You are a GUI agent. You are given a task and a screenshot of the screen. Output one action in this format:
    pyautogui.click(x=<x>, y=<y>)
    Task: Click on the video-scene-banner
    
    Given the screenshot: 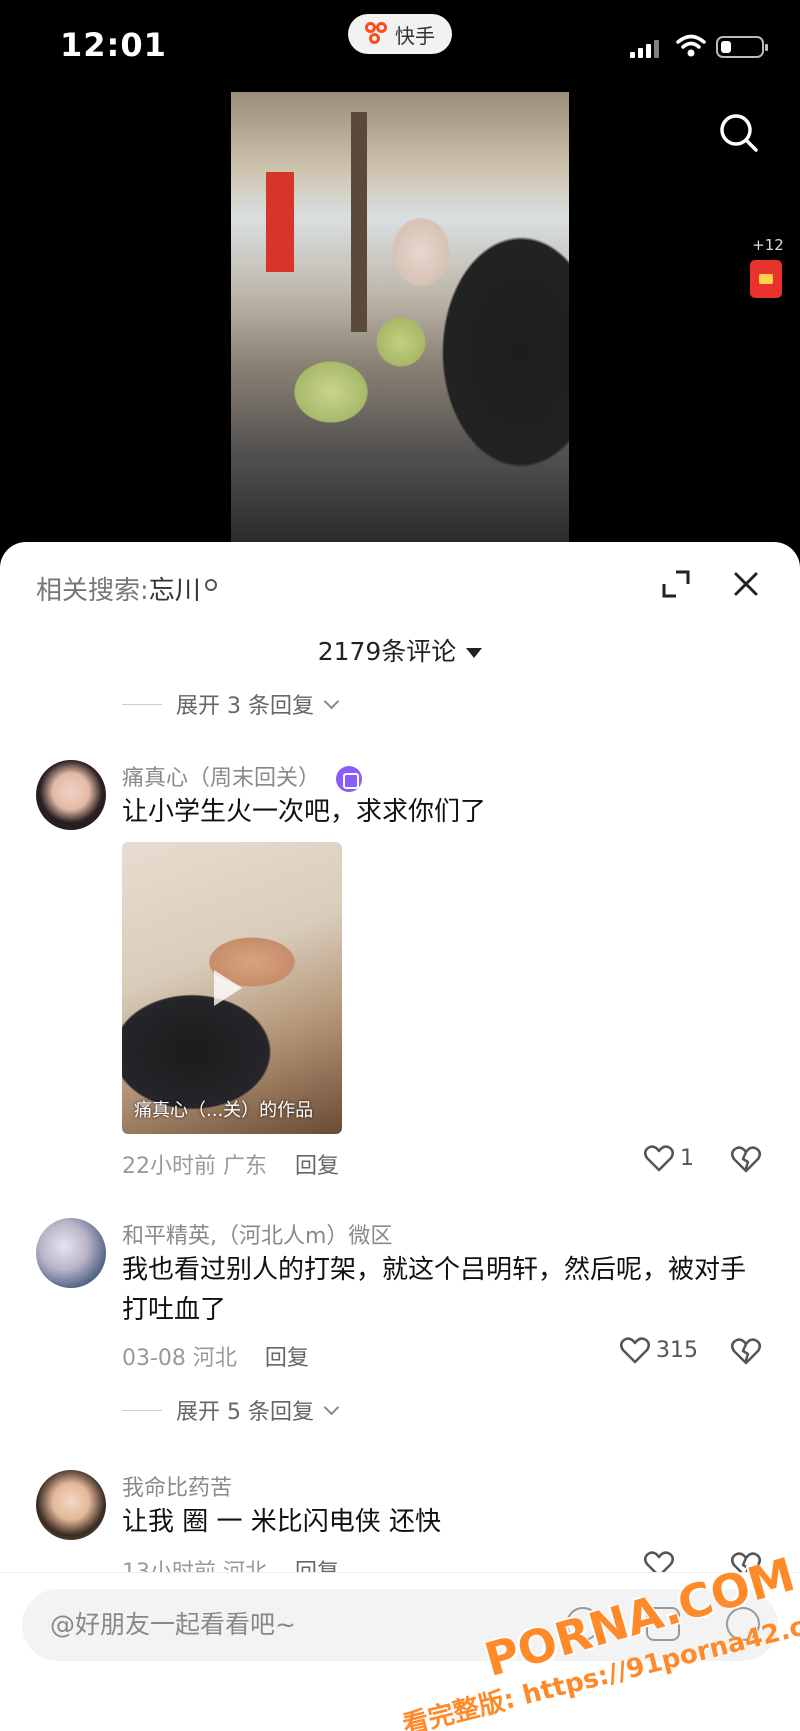 What is the action you would take?
    pyautogui.click(x=280, y=222)
    